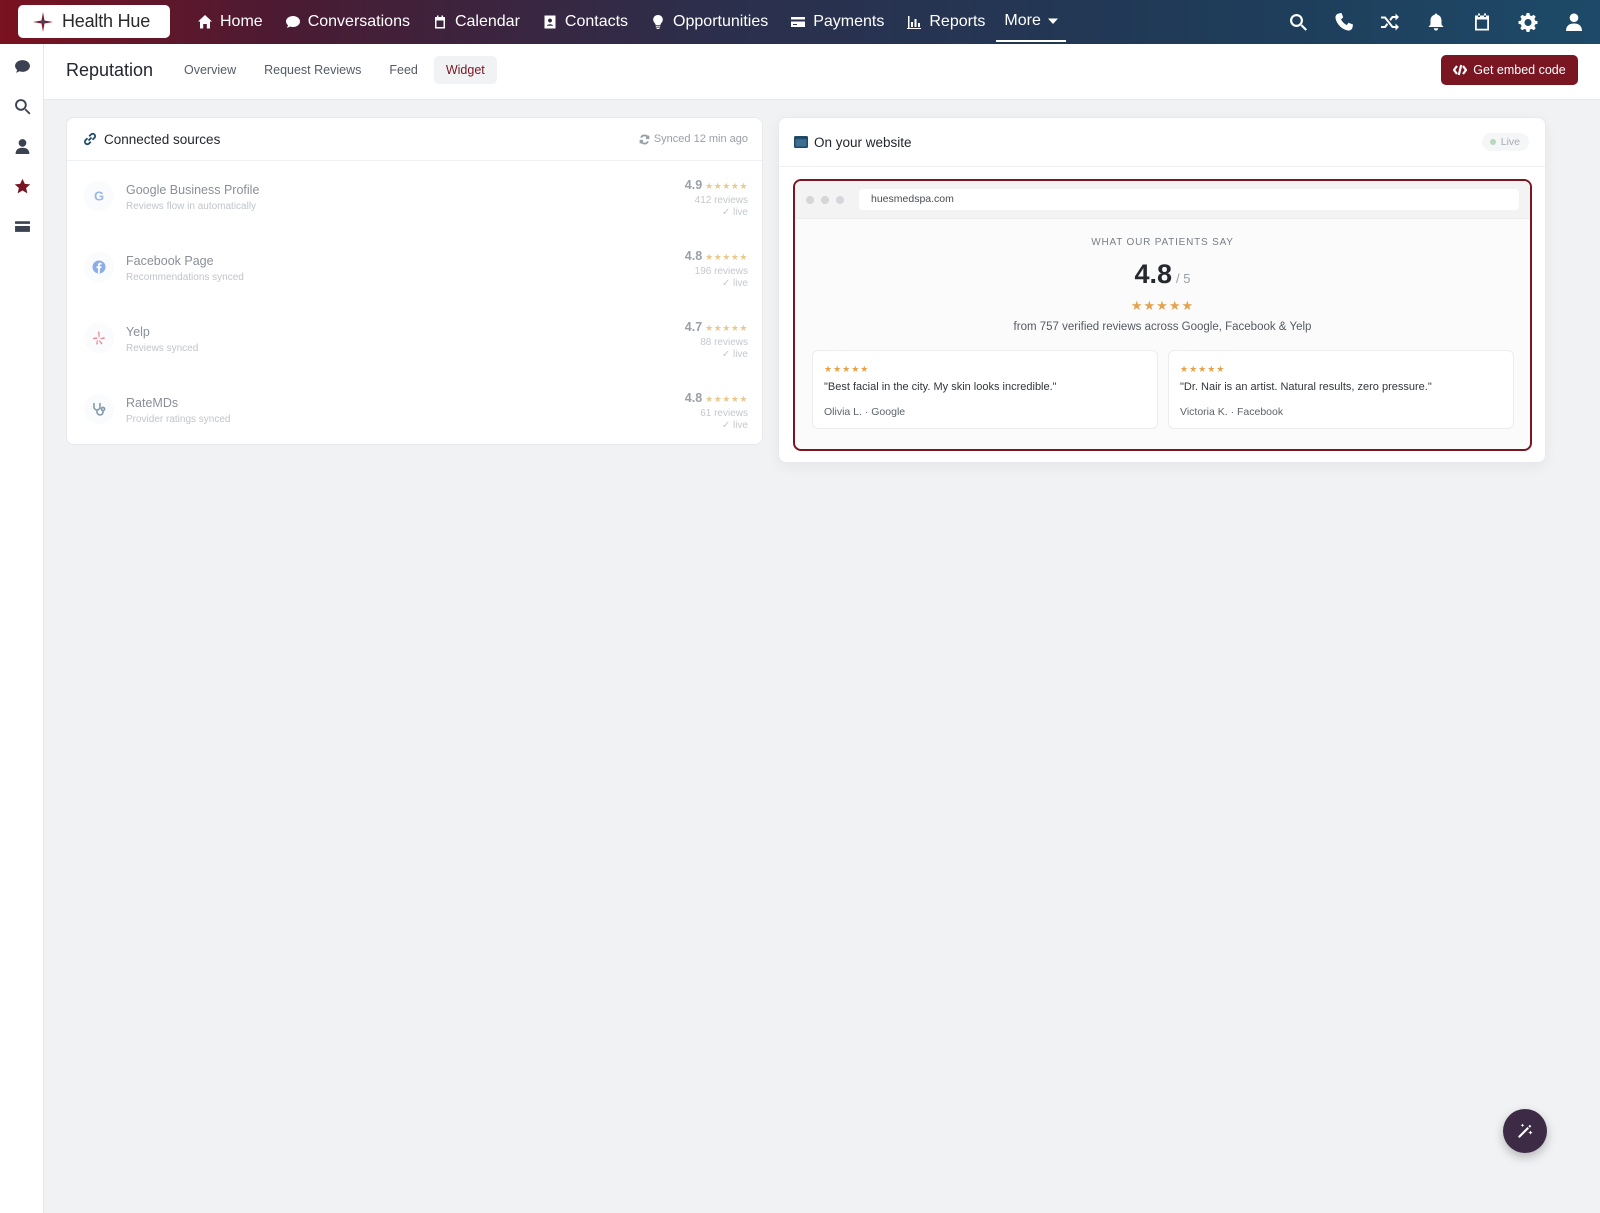 The height and width of the screenshot is (1213, 1600). I want to click on nav-opportunities: Opportunities, so click(709, 22).